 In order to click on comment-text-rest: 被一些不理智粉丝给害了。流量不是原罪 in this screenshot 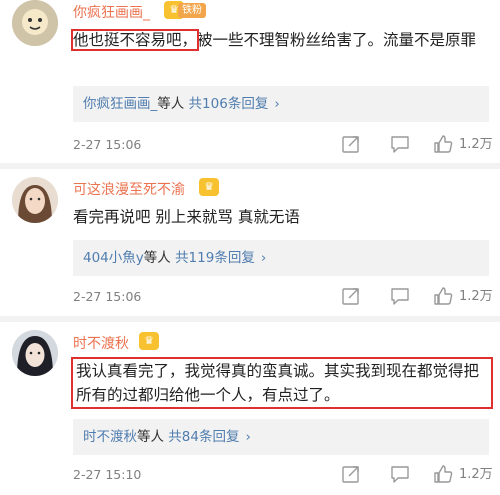, I will do `click(337, 40)`.